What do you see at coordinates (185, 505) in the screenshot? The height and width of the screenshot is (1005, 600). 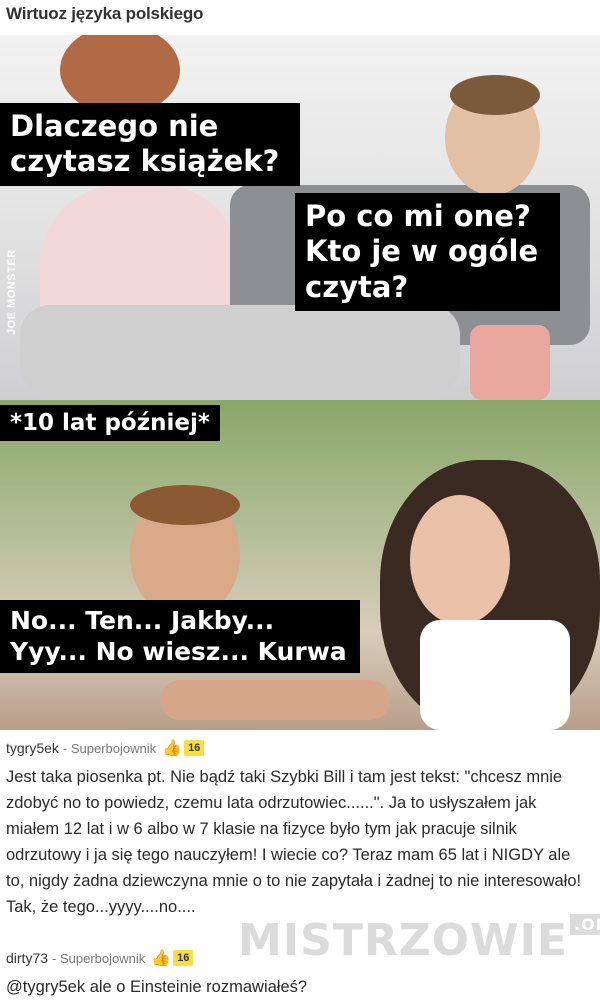 I see `man-hair` at bounding box center [185, 505].